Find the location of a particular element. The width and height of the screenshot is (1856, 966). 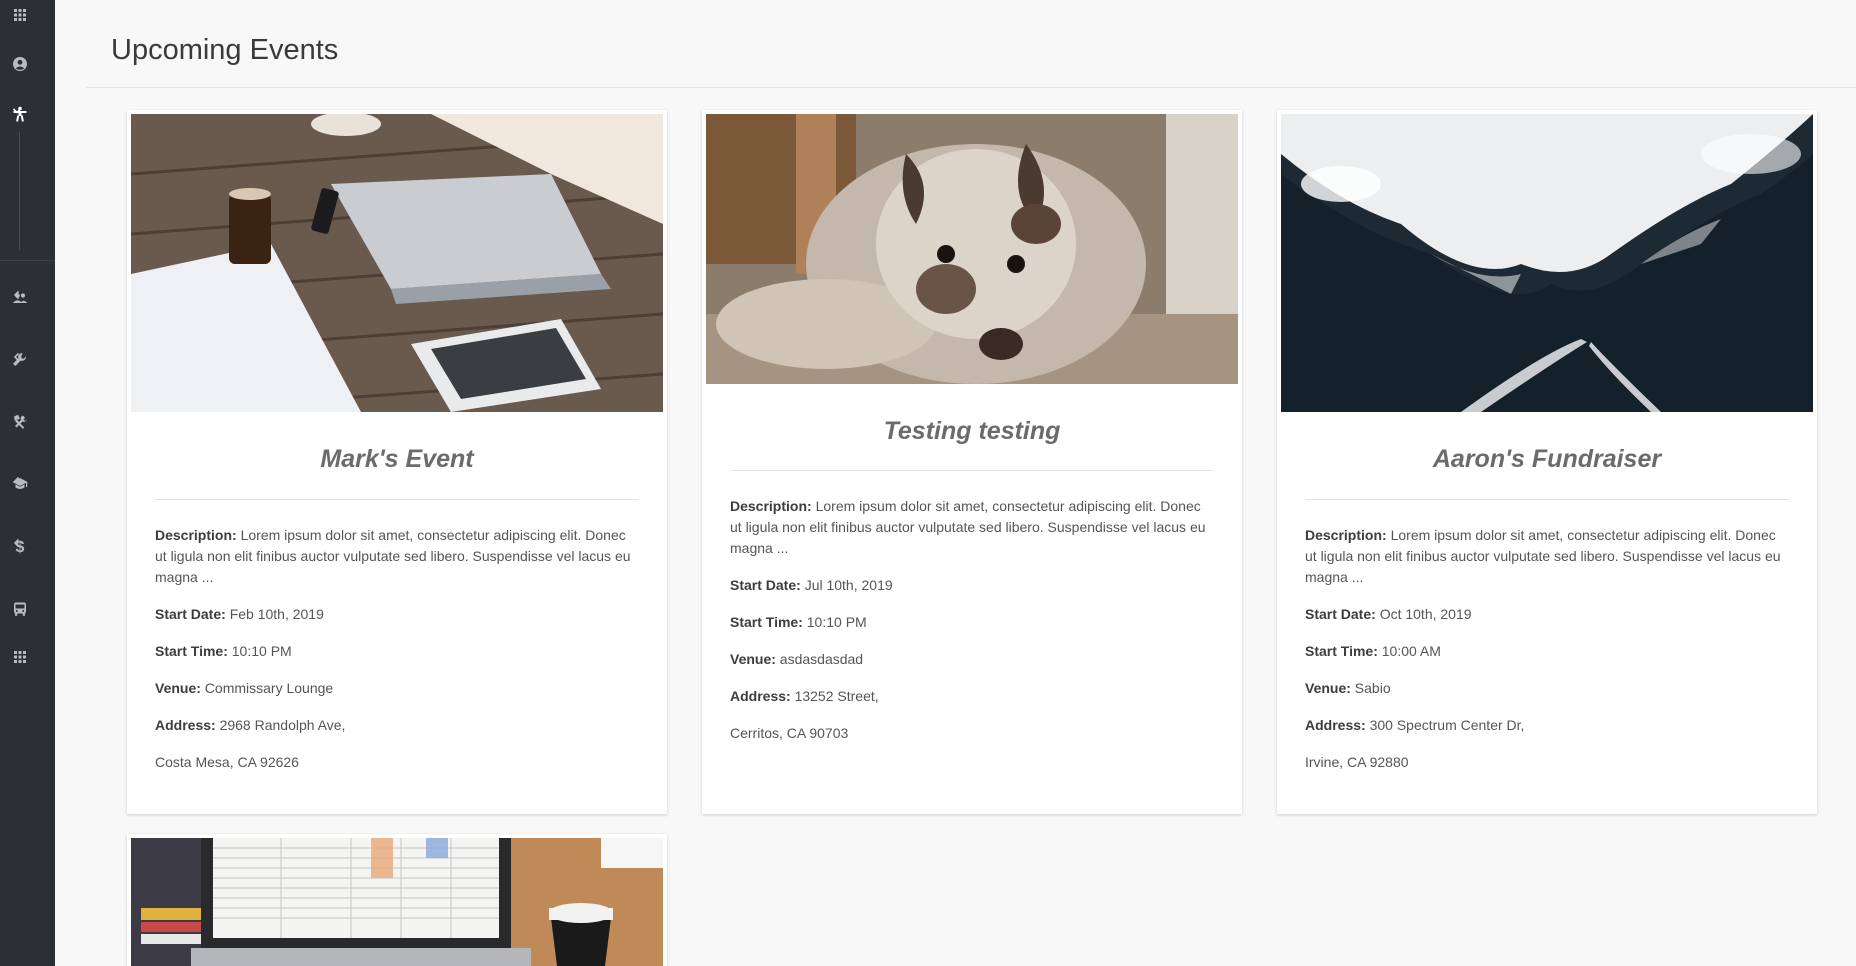

event-venue: Venue: asdasdasdad is located at coordinates (797, 659).